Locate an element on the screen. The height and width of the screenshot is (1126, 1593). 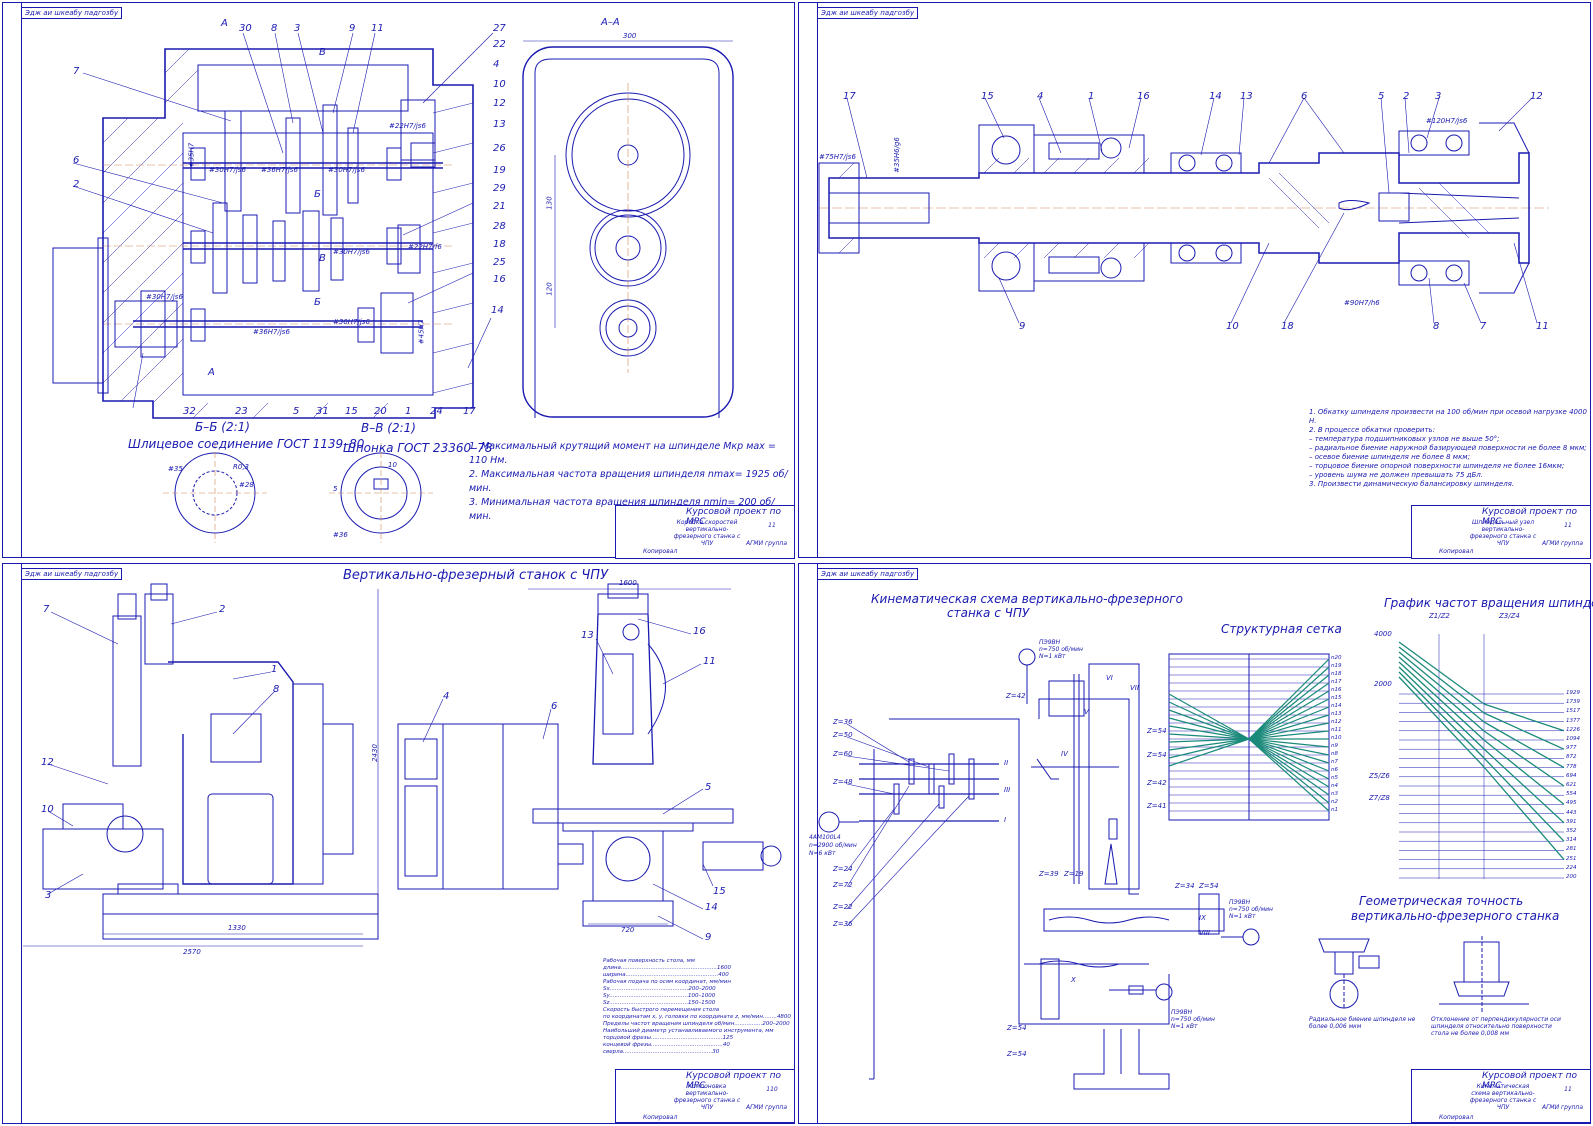
dim-side-1: 130 is located at coordinates (549, 203).